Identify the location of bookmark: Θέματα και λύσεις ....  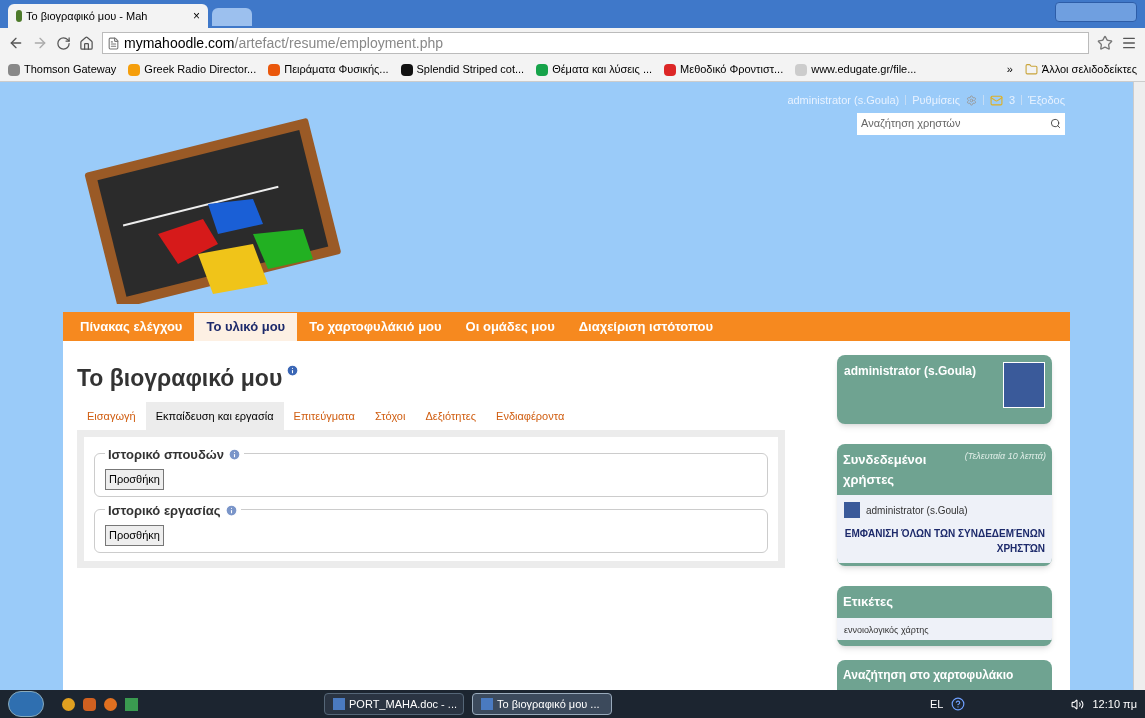
(594, 69).